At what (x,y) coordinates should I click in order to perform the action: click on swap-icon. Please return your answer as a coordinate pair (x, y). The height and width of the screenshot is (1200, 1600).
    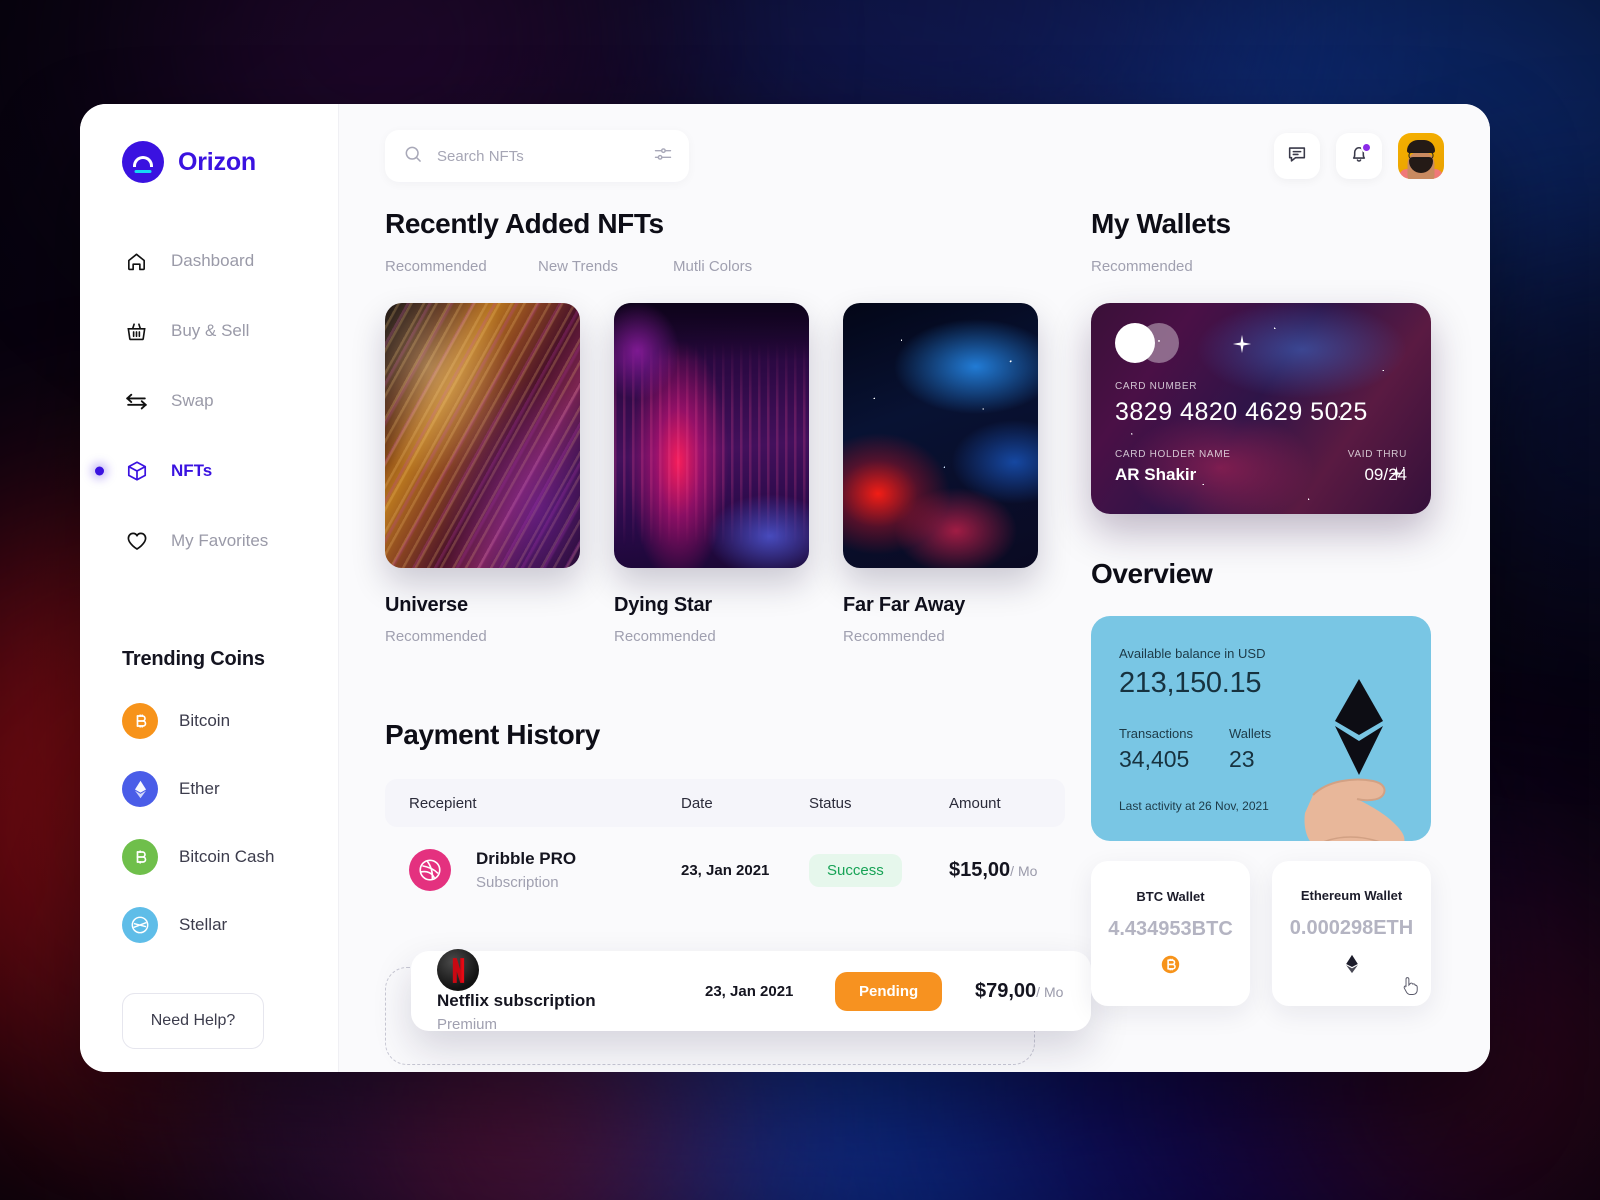
    Looking at the image, I should click on (136, 401).